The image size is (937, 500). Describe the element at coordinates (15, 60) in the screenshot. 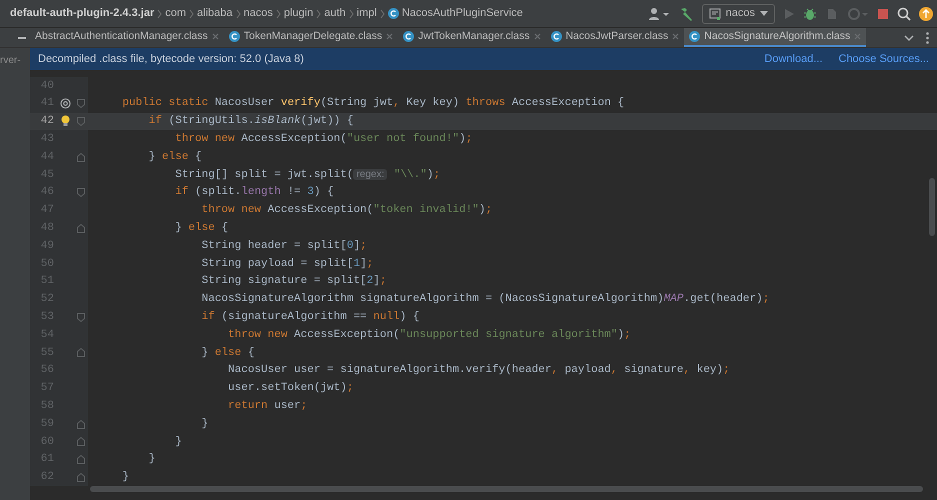

I see `project-tree-item: rver-` at that location.